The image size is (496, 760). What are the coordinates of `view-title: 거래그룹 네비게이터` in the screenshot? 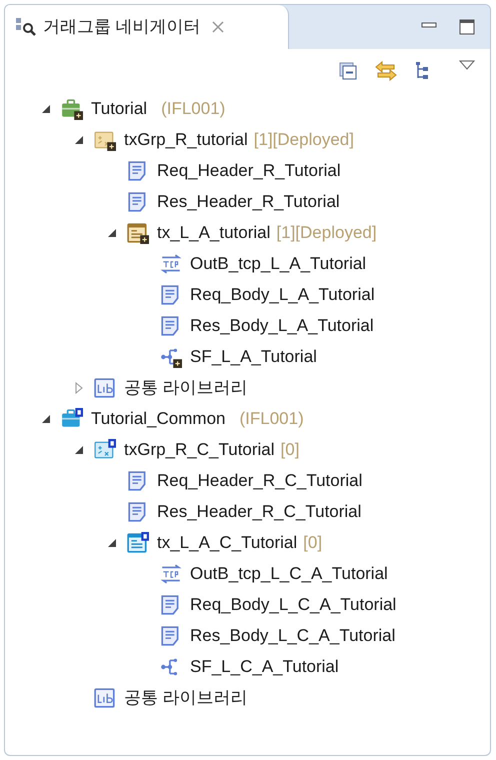 It's located at (122, 27).